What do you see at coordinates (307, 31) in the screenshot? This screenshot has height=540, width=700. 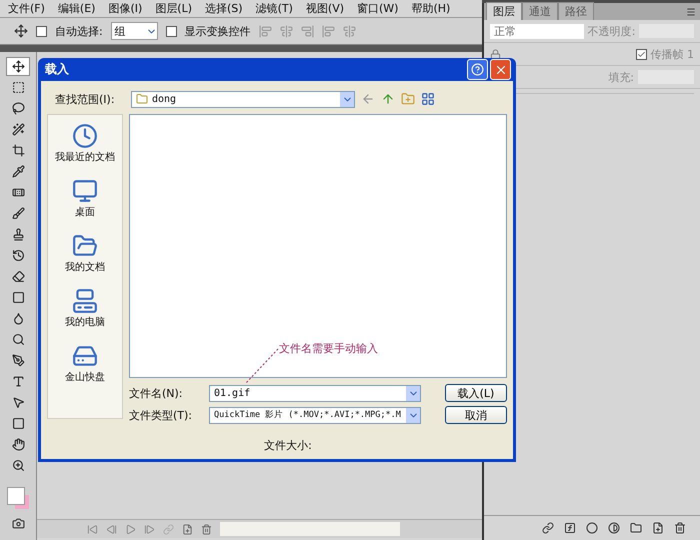 I see `align-bottom-icon` at bounding box center [307, 31].